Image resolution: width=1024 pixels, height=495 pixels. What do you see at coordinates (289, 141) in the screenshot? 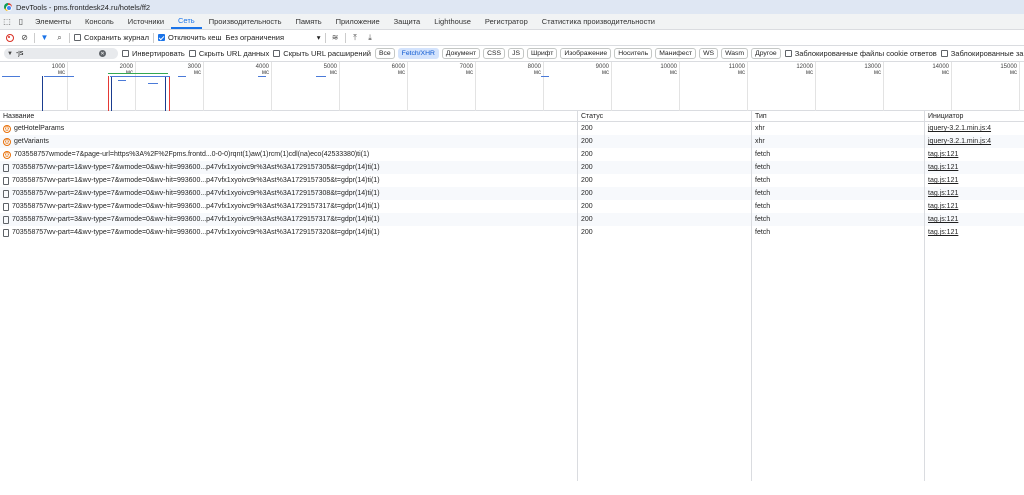
I see `cell-name: {} getVariants` at bounding box center [289, 141].